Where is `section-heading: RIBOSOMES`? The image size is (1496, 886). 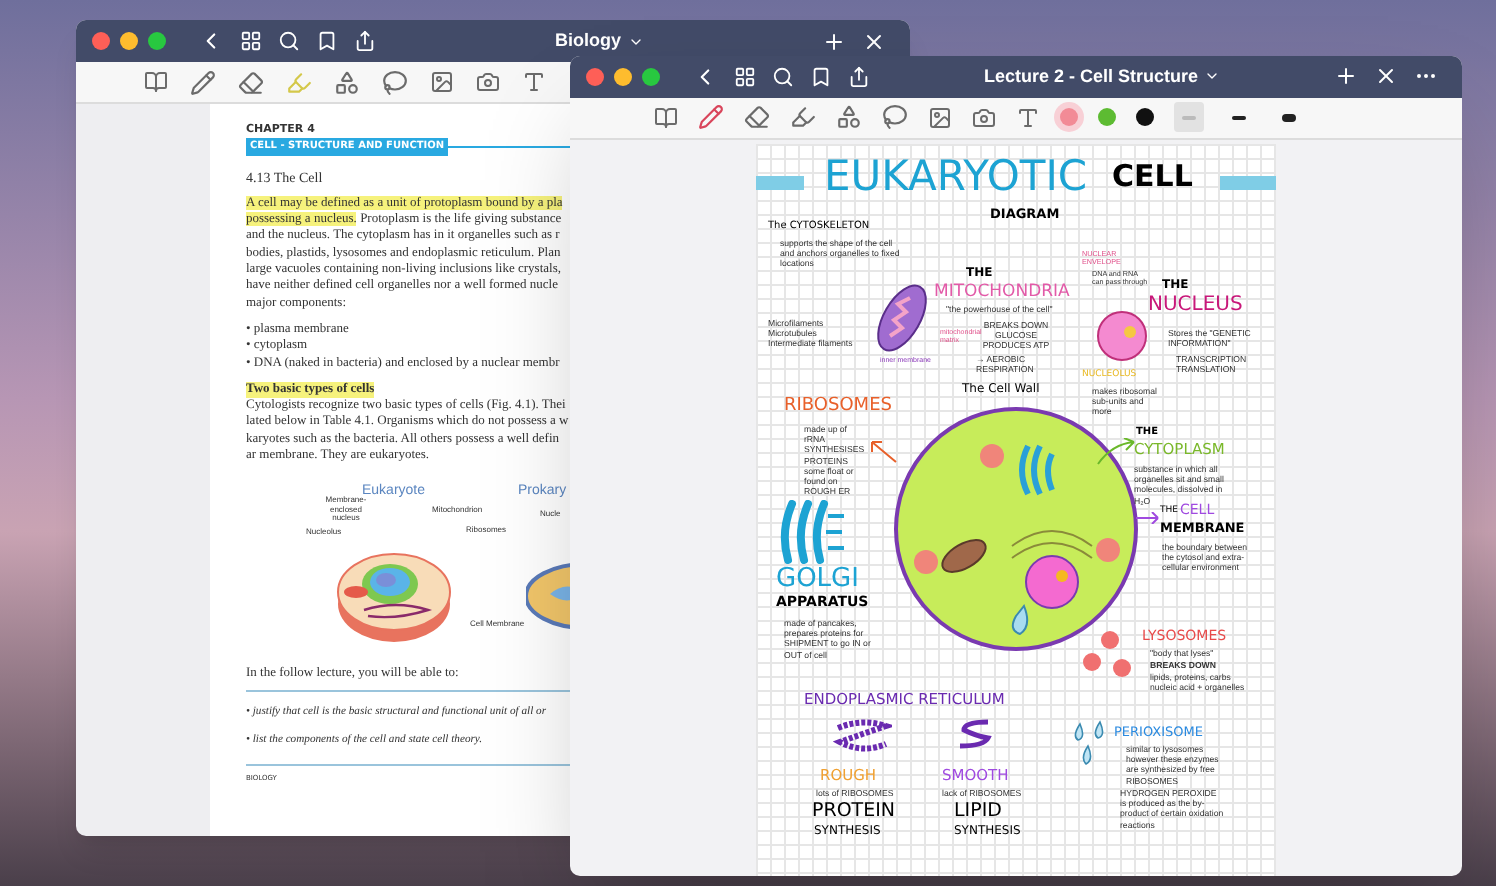 section-heading: RIBOSOMES is located at coordinates (838, 407).